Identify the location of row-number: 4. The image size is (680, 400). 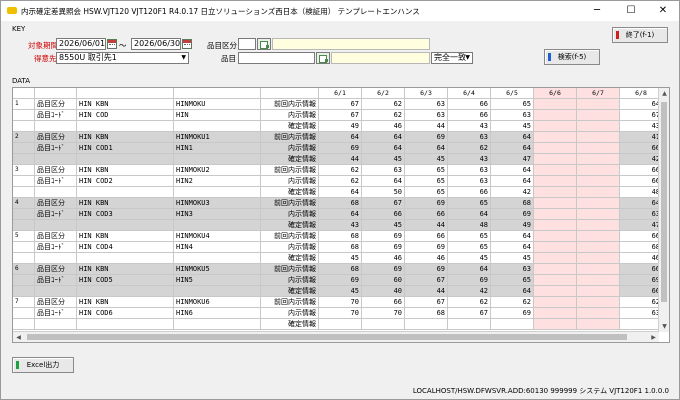
(24, 203).